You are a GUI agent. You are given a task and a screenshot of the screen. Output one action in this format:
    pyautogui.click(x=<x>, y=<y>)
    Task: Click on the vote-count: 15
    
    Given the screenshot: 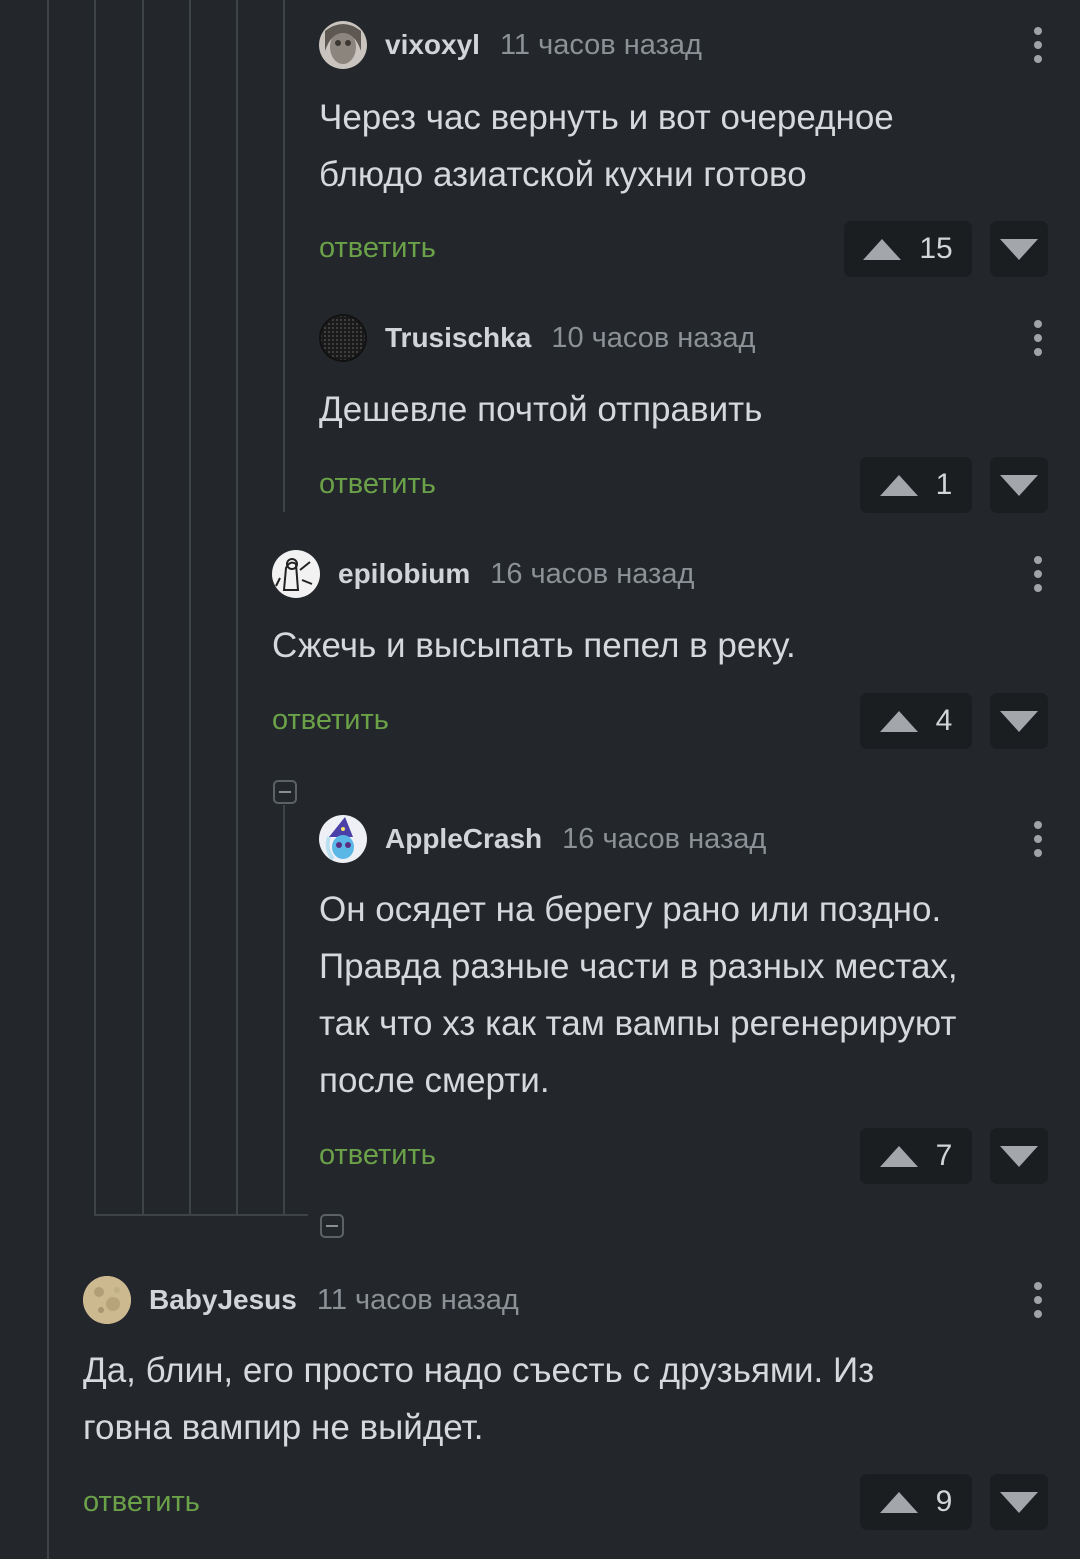 What is the action you would take?
    pyautogui.click(x=936, y=248)
    